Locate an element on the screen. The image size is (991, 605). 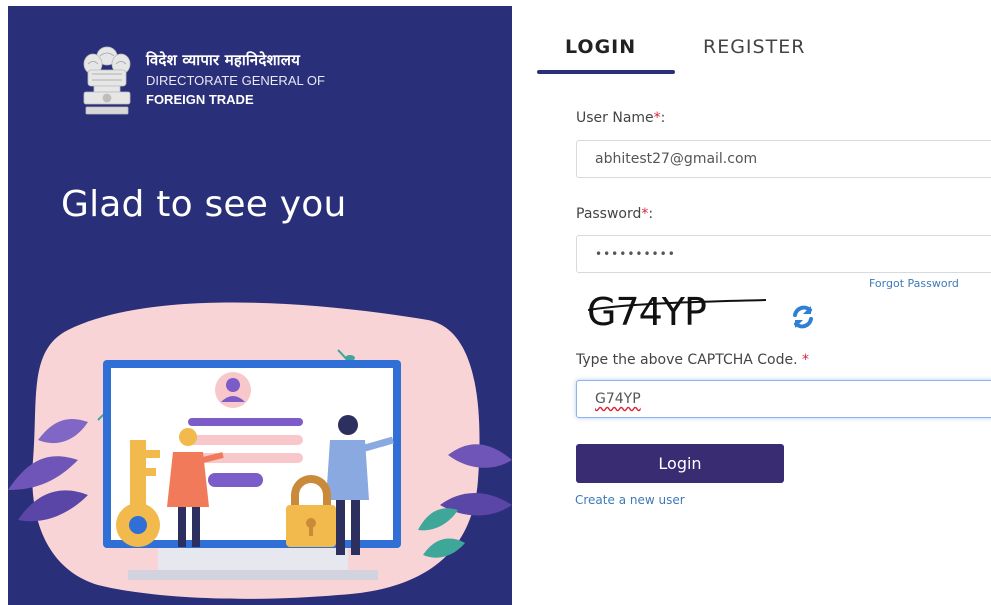
captcha-label: Type the above CAPTCHA Code. * is located at coordinates (692, 360).